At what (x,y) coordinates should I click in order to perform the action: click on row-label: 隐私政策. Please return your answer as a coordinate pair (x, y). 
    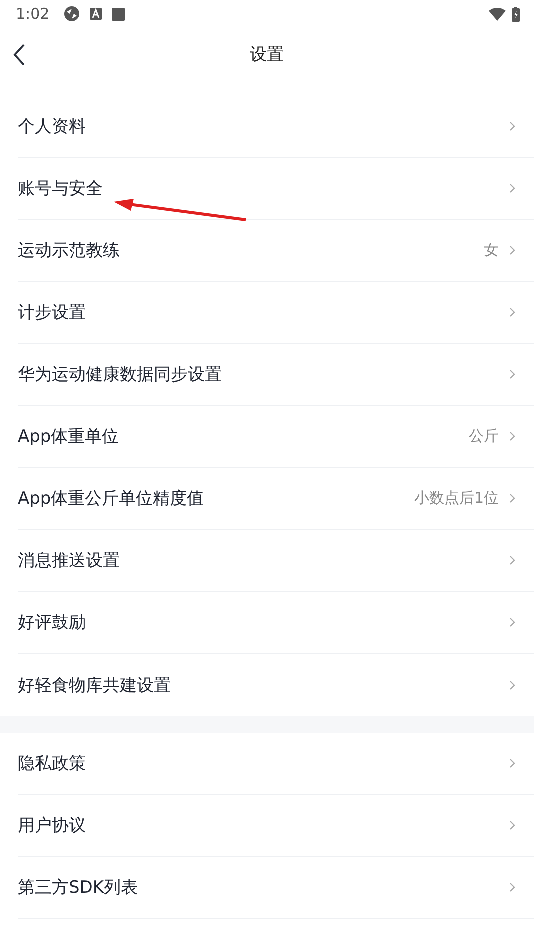
    Looking at the image, I should click on (52, 764).